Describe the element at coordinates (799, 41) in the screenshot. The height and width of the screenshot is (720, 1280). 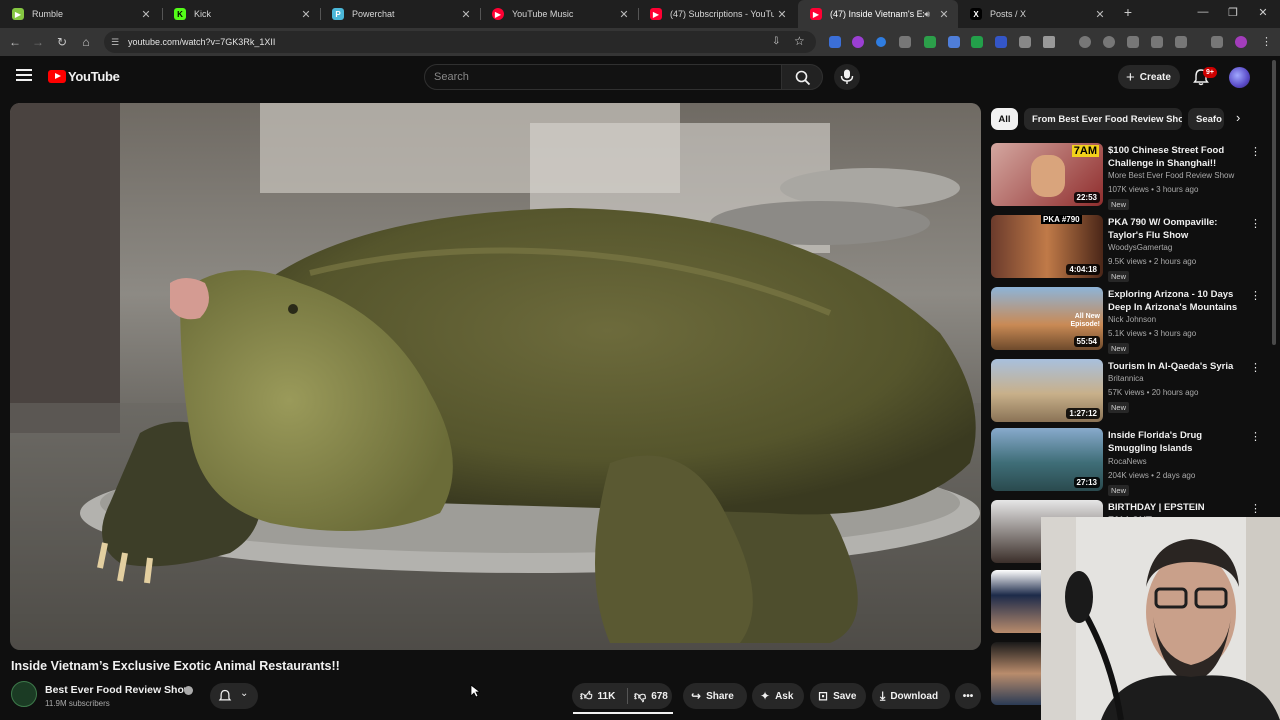
I see `bookmark-star-icon: ☆` at that location.